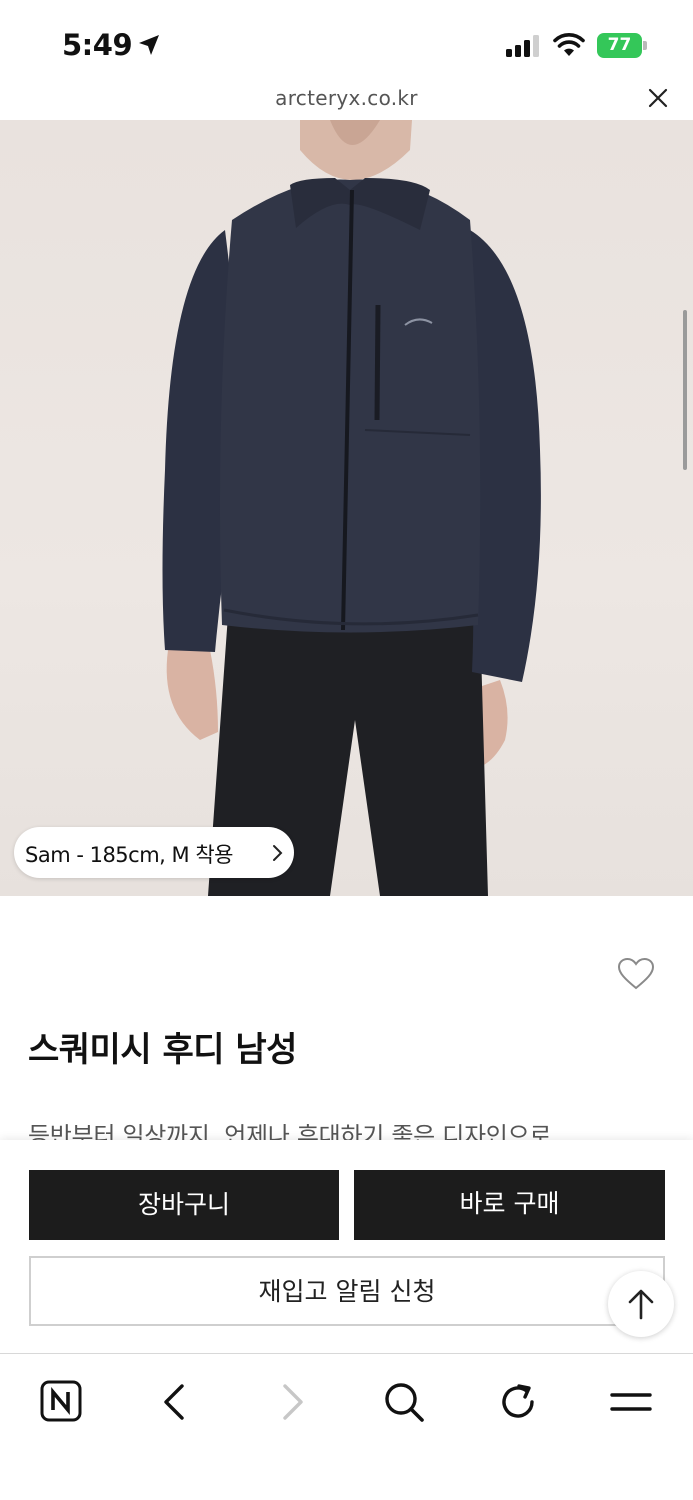  I want to click on menu-icon, so click(631, 1402).